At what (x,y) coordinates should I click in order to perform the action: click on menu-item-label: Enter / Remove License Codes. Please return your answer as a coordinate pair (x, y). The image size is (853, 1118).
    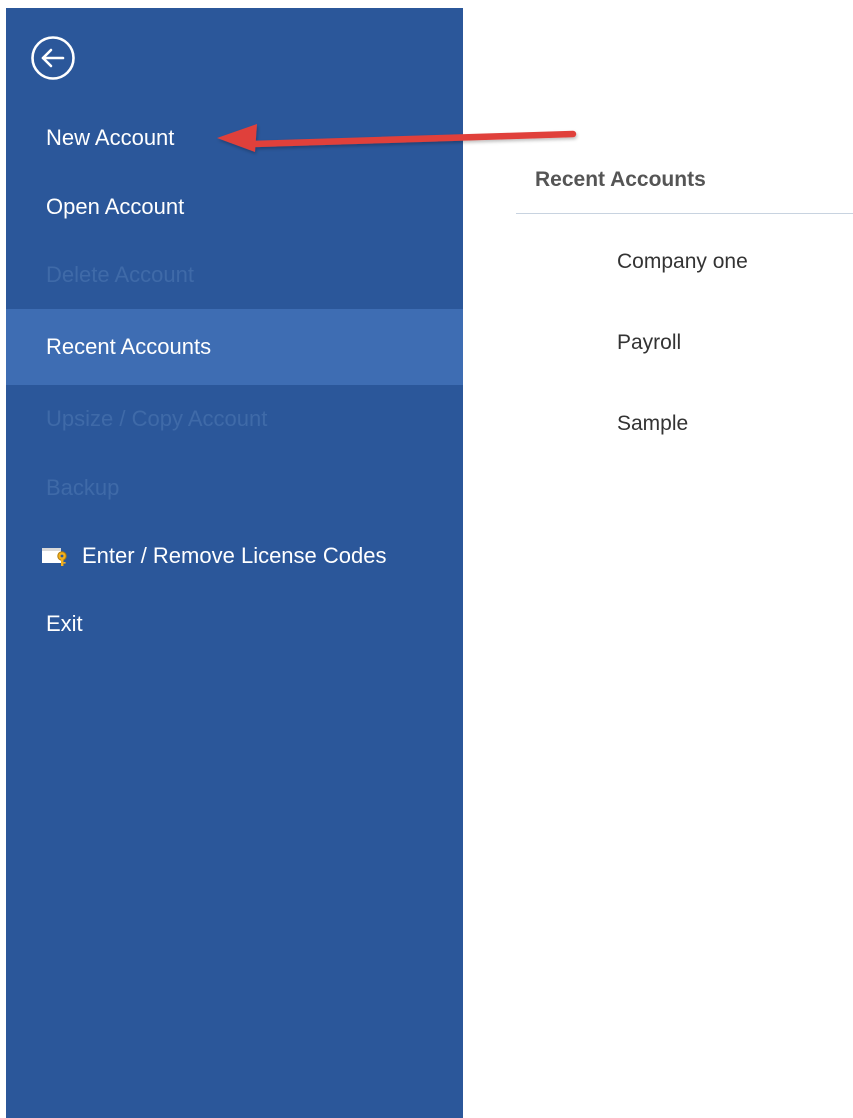
    Looking at the image, I should click on (234, 555).